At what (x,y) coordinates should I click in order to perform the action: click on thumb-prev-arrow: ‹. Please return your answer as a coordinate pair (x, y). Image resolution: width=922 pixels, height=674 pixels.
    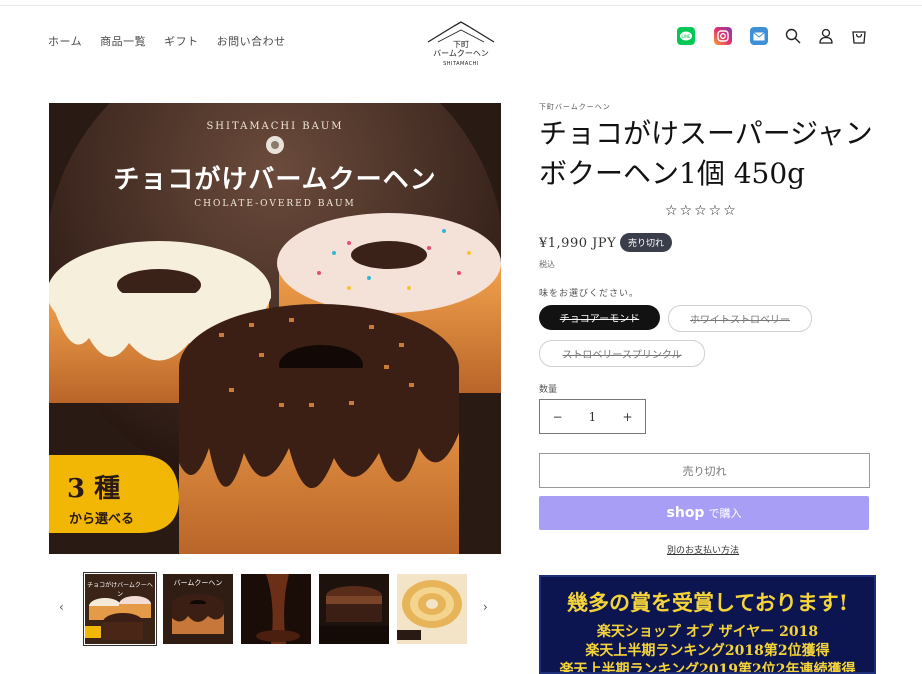
    Looking at the image, I should click on (61, 607).